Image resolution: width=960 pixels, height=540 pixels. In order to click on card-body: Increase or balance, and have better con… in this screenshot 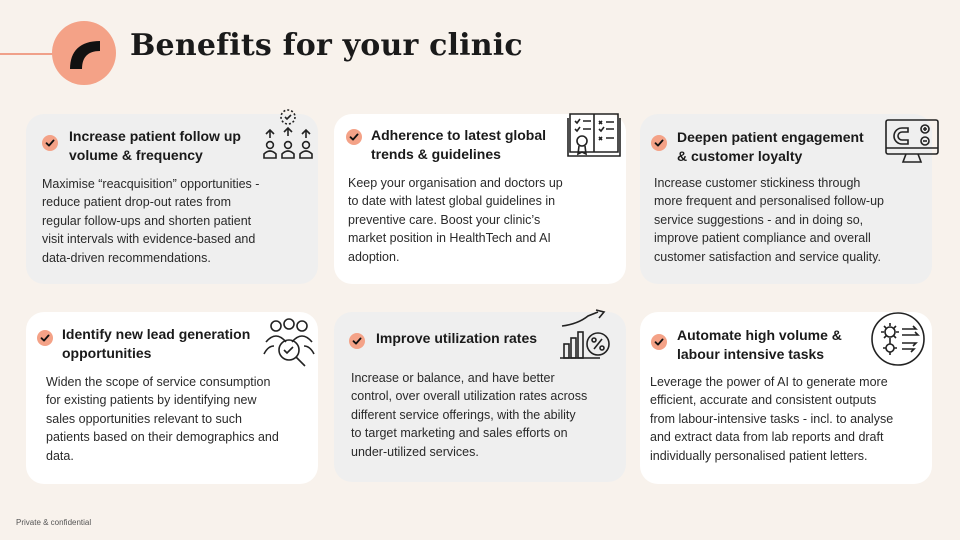, I will do `click(469, 415)`.